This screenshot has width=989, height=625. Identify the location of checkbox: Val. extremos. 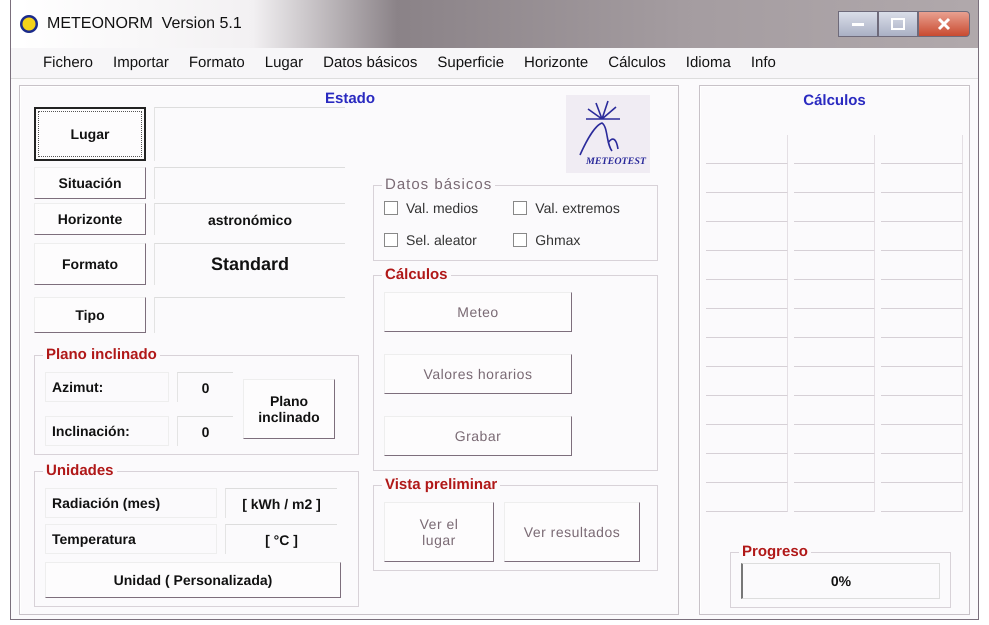
(580, 208).